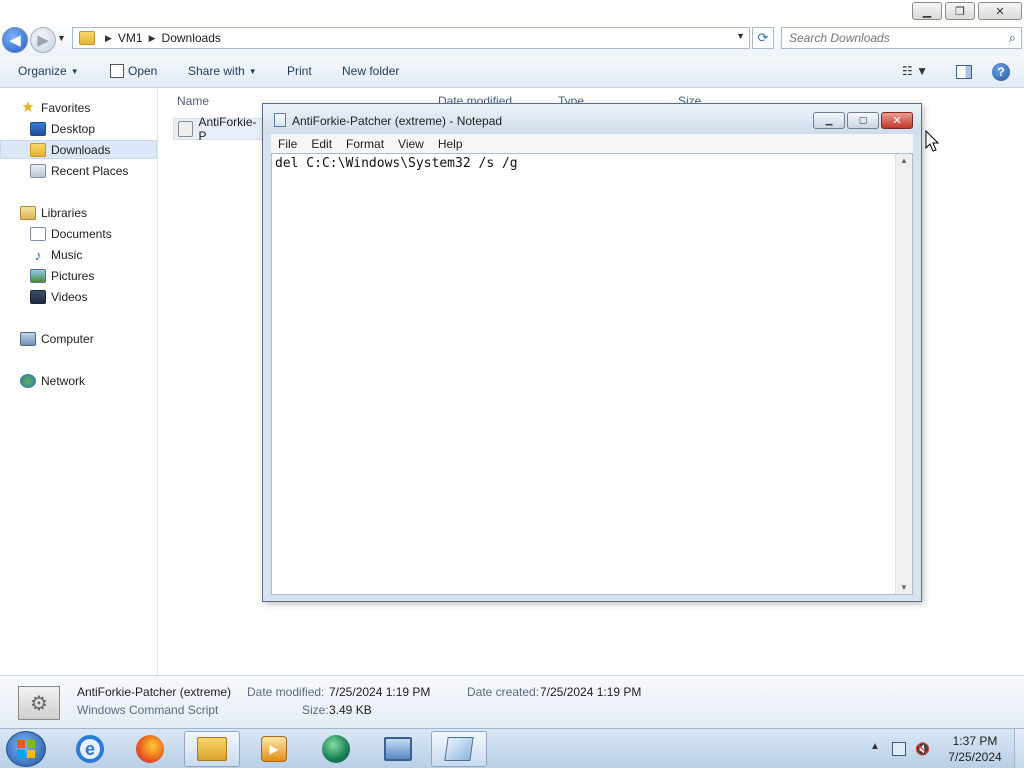  I want to click on share-with-button: Share with ▼, so click(222, 71).